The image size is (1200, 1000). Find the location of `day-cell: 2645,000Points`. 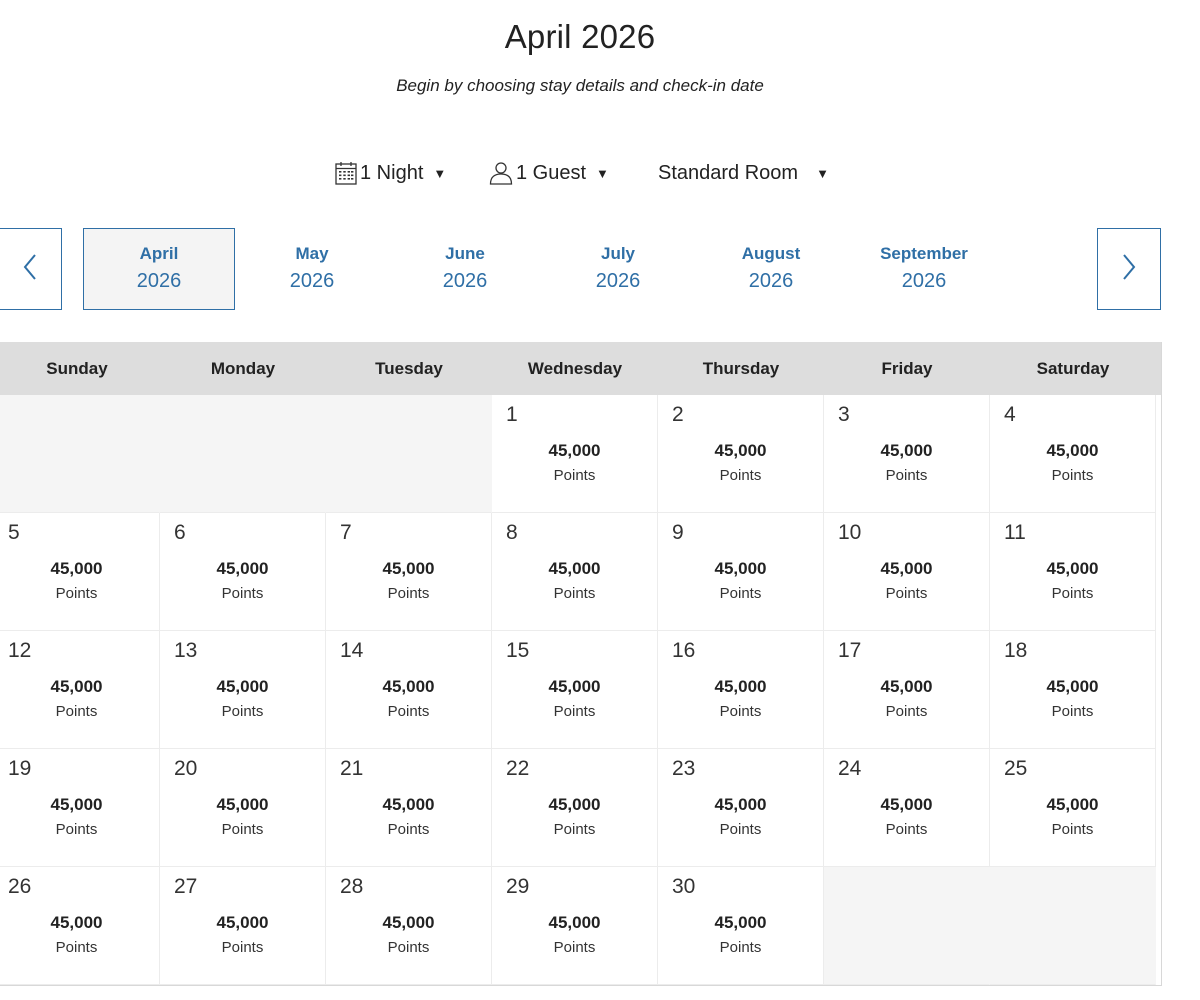

day-cell: 2645,000Points is located at coordinates (80, 926).